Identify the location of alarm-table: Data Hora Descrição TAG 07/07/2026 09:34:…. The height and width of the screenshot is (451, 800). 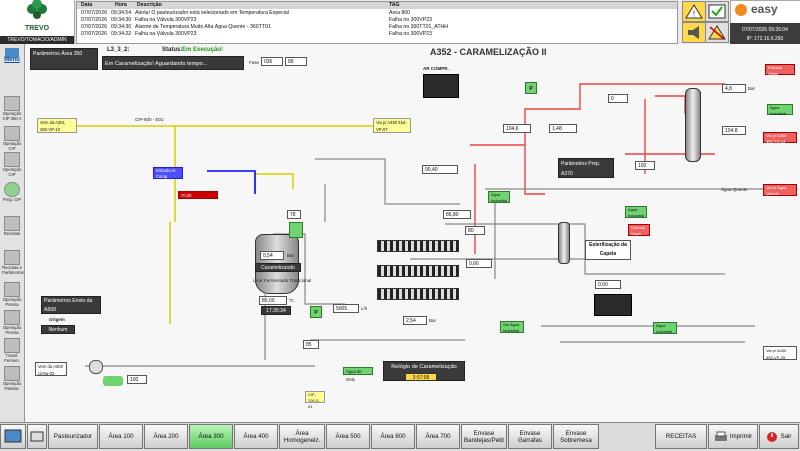
(377, 22).